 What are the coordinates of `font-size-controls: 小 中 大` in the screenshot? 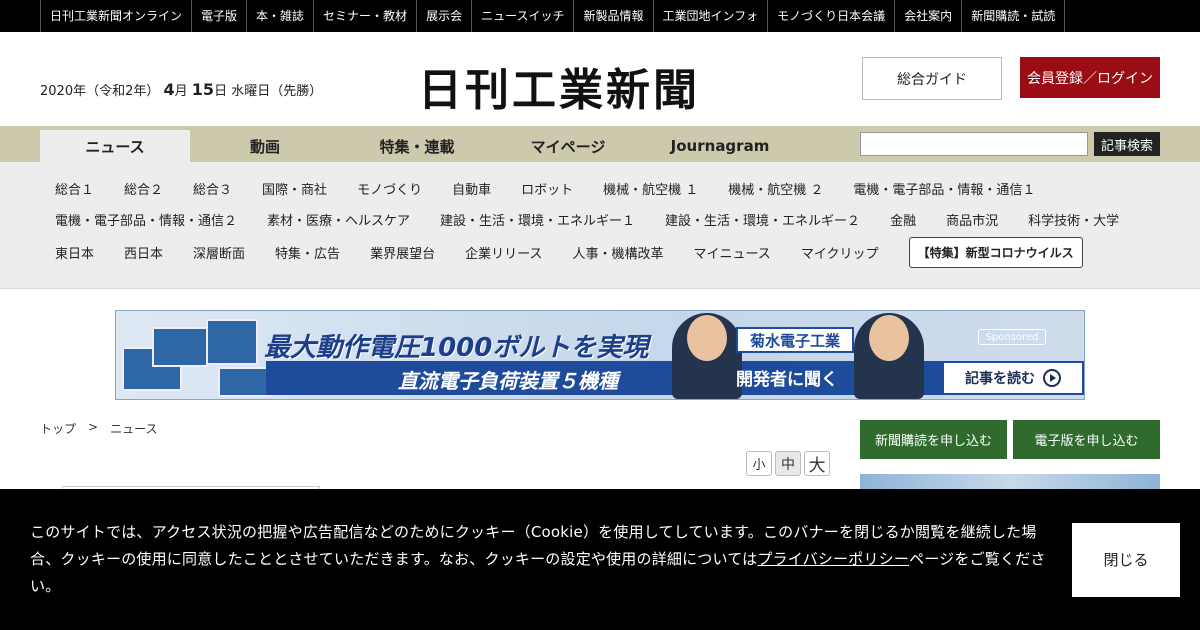 It's located at (788, 463).